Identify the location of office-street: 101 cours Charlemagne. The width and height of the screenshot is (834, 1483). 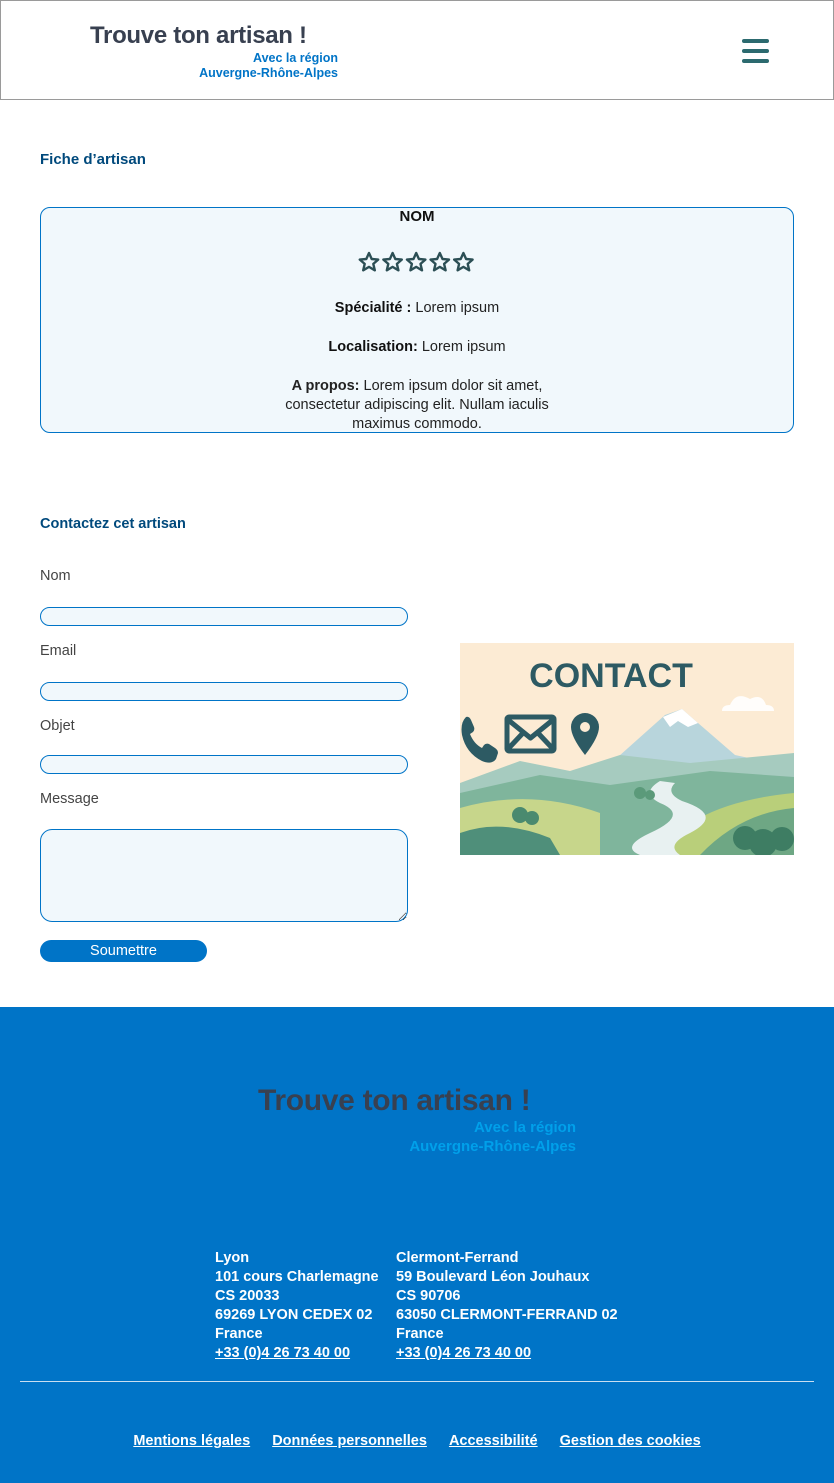
(297, 1277).